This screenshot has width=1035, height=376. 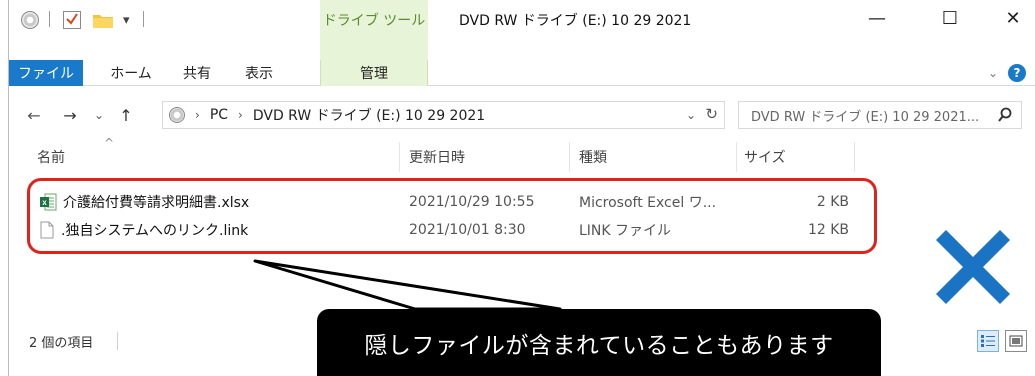 I want to click on minimize-button: —, so click(x=877, y=18).